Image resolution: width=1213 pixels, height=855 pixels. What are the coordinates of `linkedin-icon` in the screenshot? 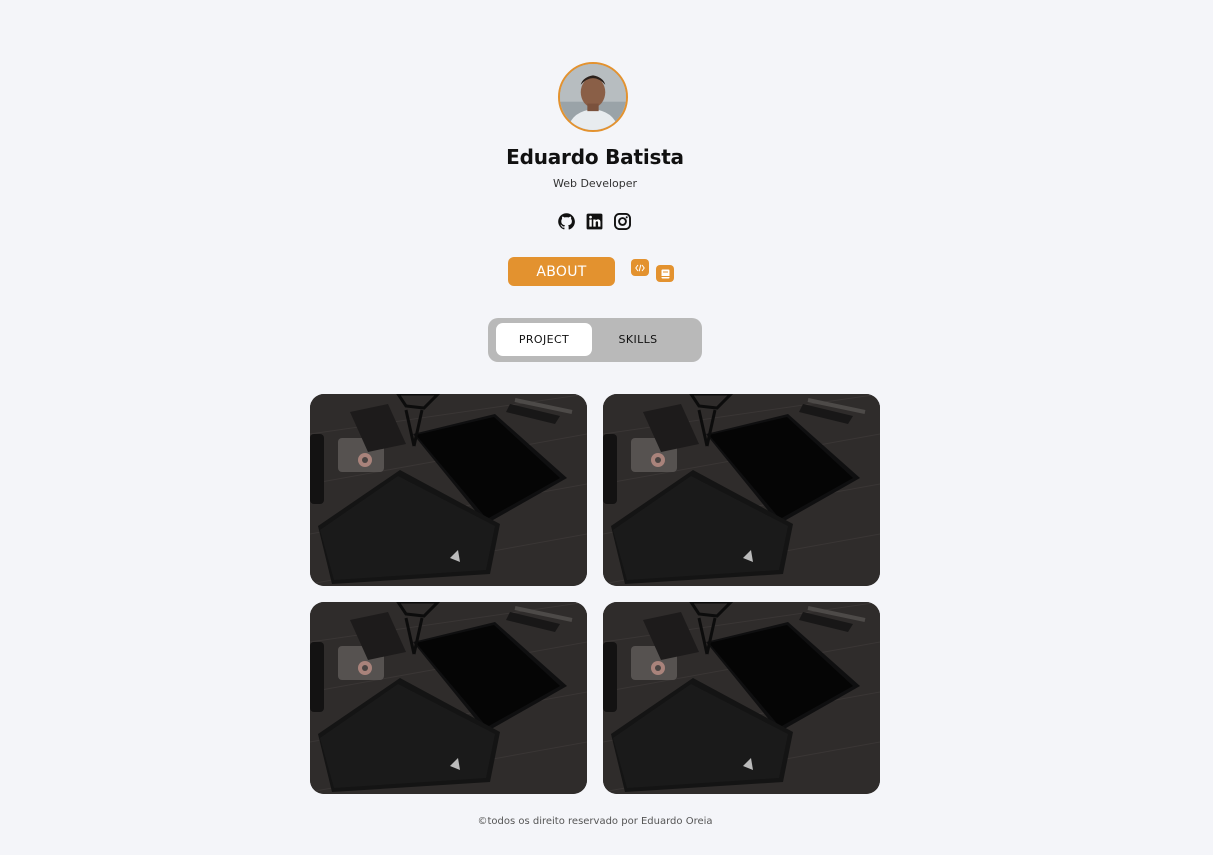 It's located at (594, 221).